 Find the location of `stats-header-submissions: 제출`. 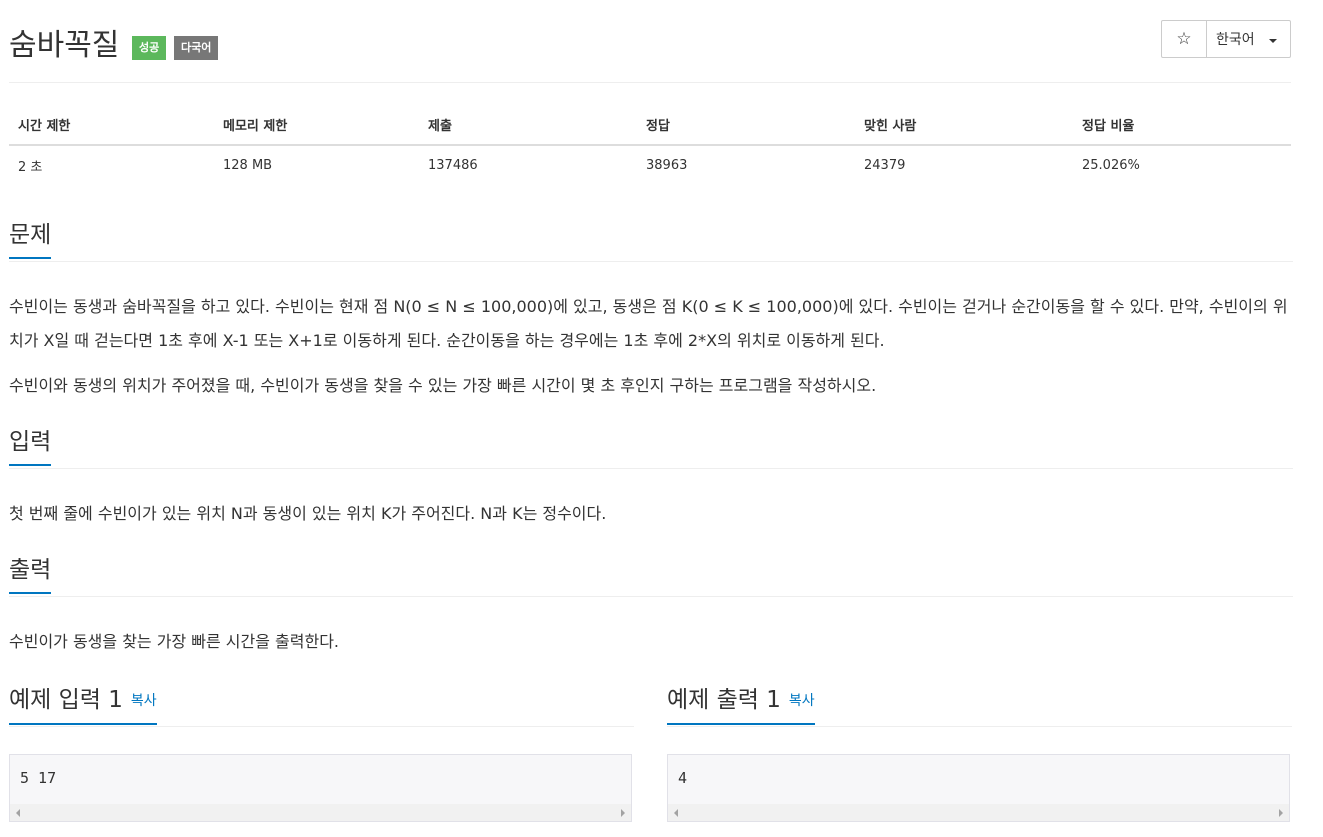

stats-header-submissions: 제출 is located at coordinates (528, 125).